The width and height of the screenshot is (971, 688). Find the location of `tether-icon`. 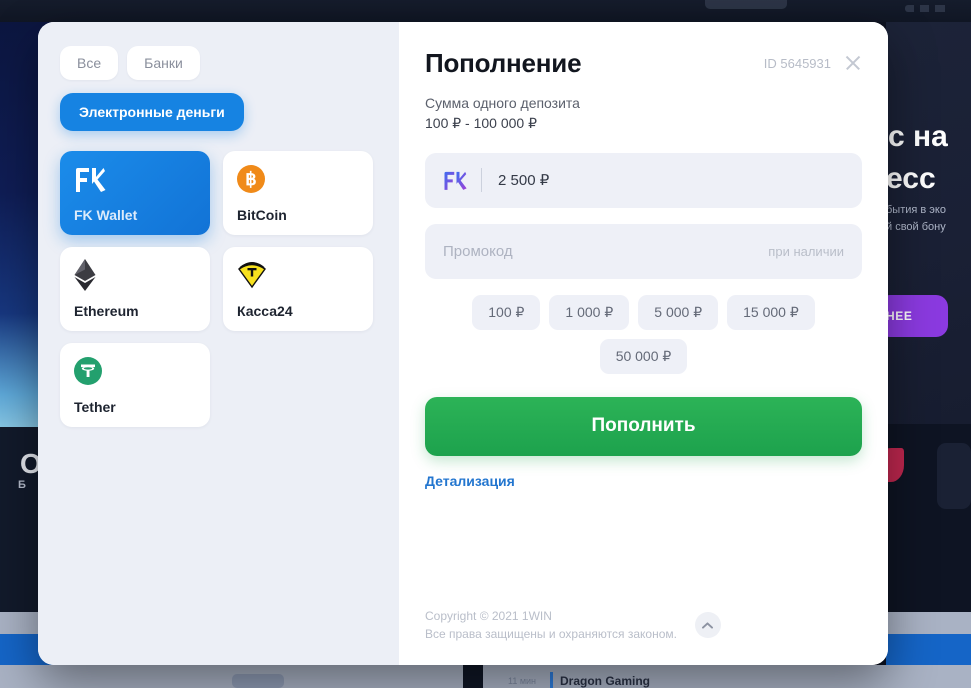

tether-icon is located at coordinates (135, 371).